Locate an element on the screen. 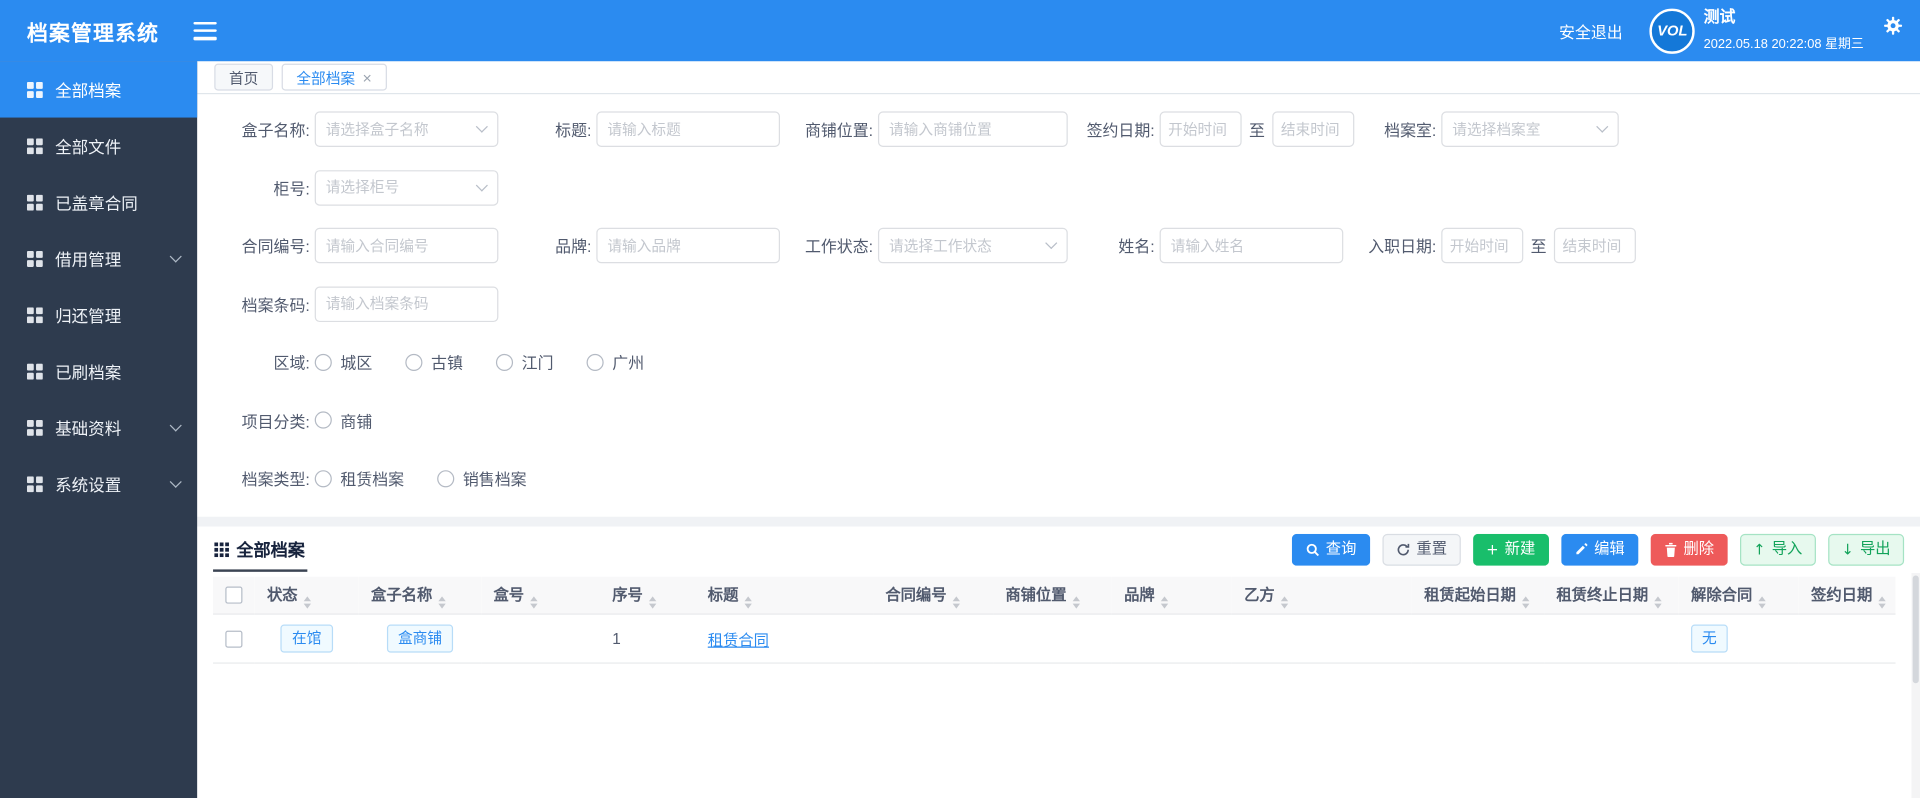  cell-title: 租赁合同 is located at coordinates (784, 639).